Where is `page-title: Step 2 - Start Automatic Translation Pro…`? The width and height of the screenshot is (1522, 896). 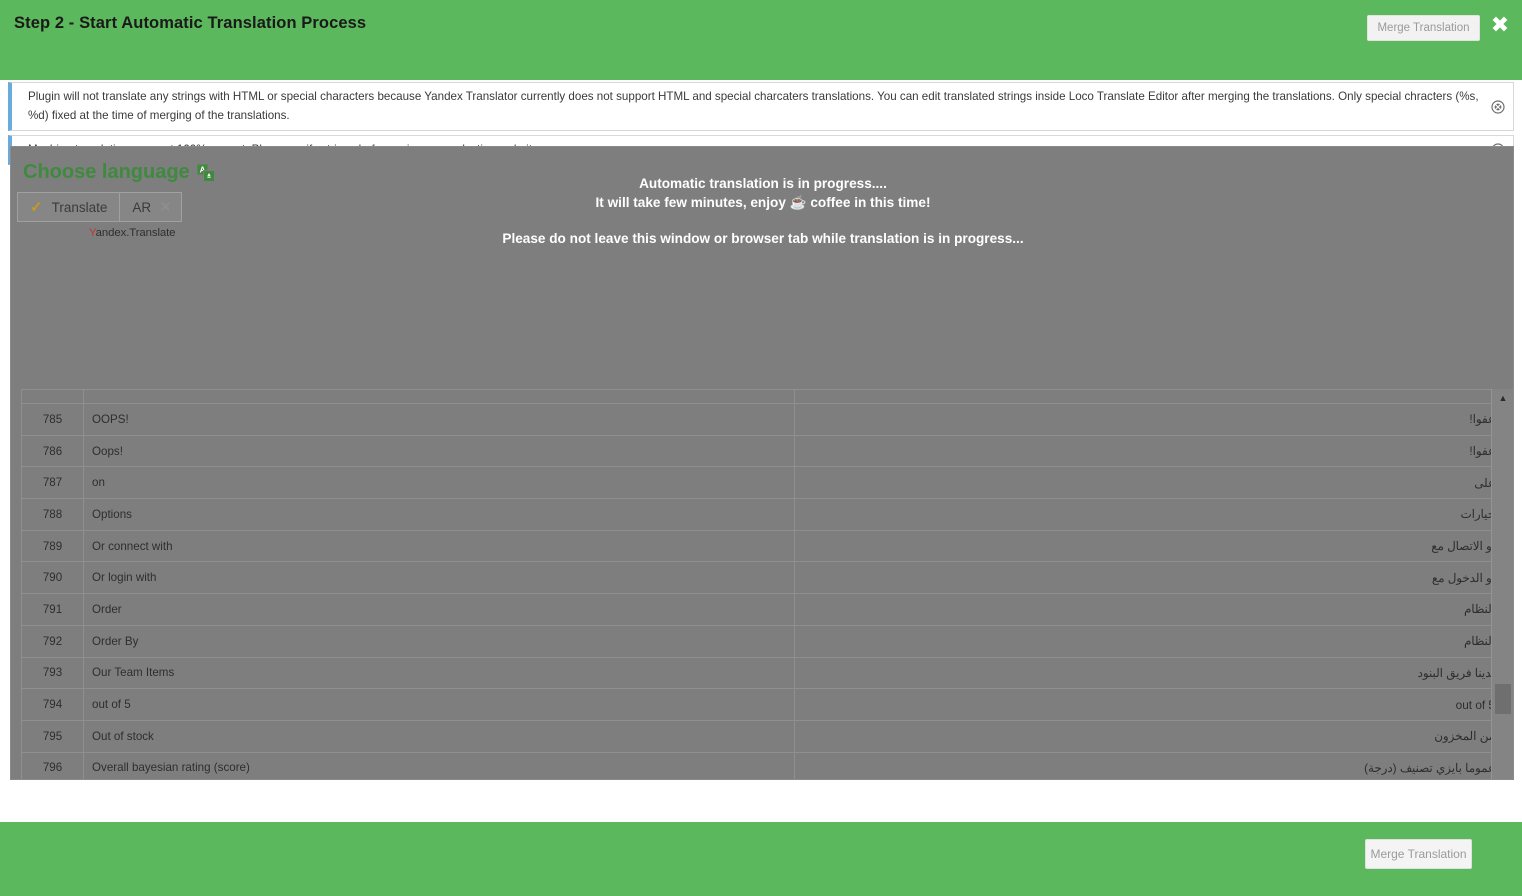
page-title: Step 2 - Start Automatic Translation Pro… is located at coordinates (190, 23).